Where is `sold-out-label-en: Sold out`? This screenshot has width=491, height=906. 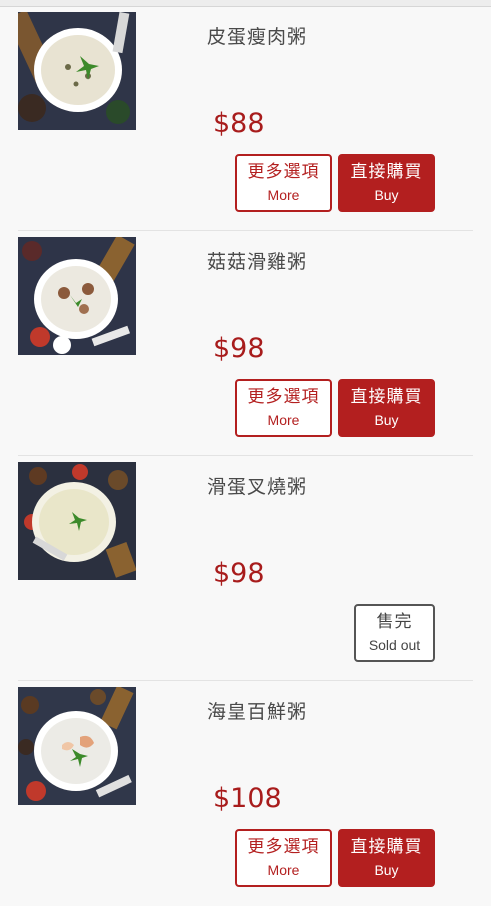
sold-out-label-en: Sold out is located at coordinates (394, 645).